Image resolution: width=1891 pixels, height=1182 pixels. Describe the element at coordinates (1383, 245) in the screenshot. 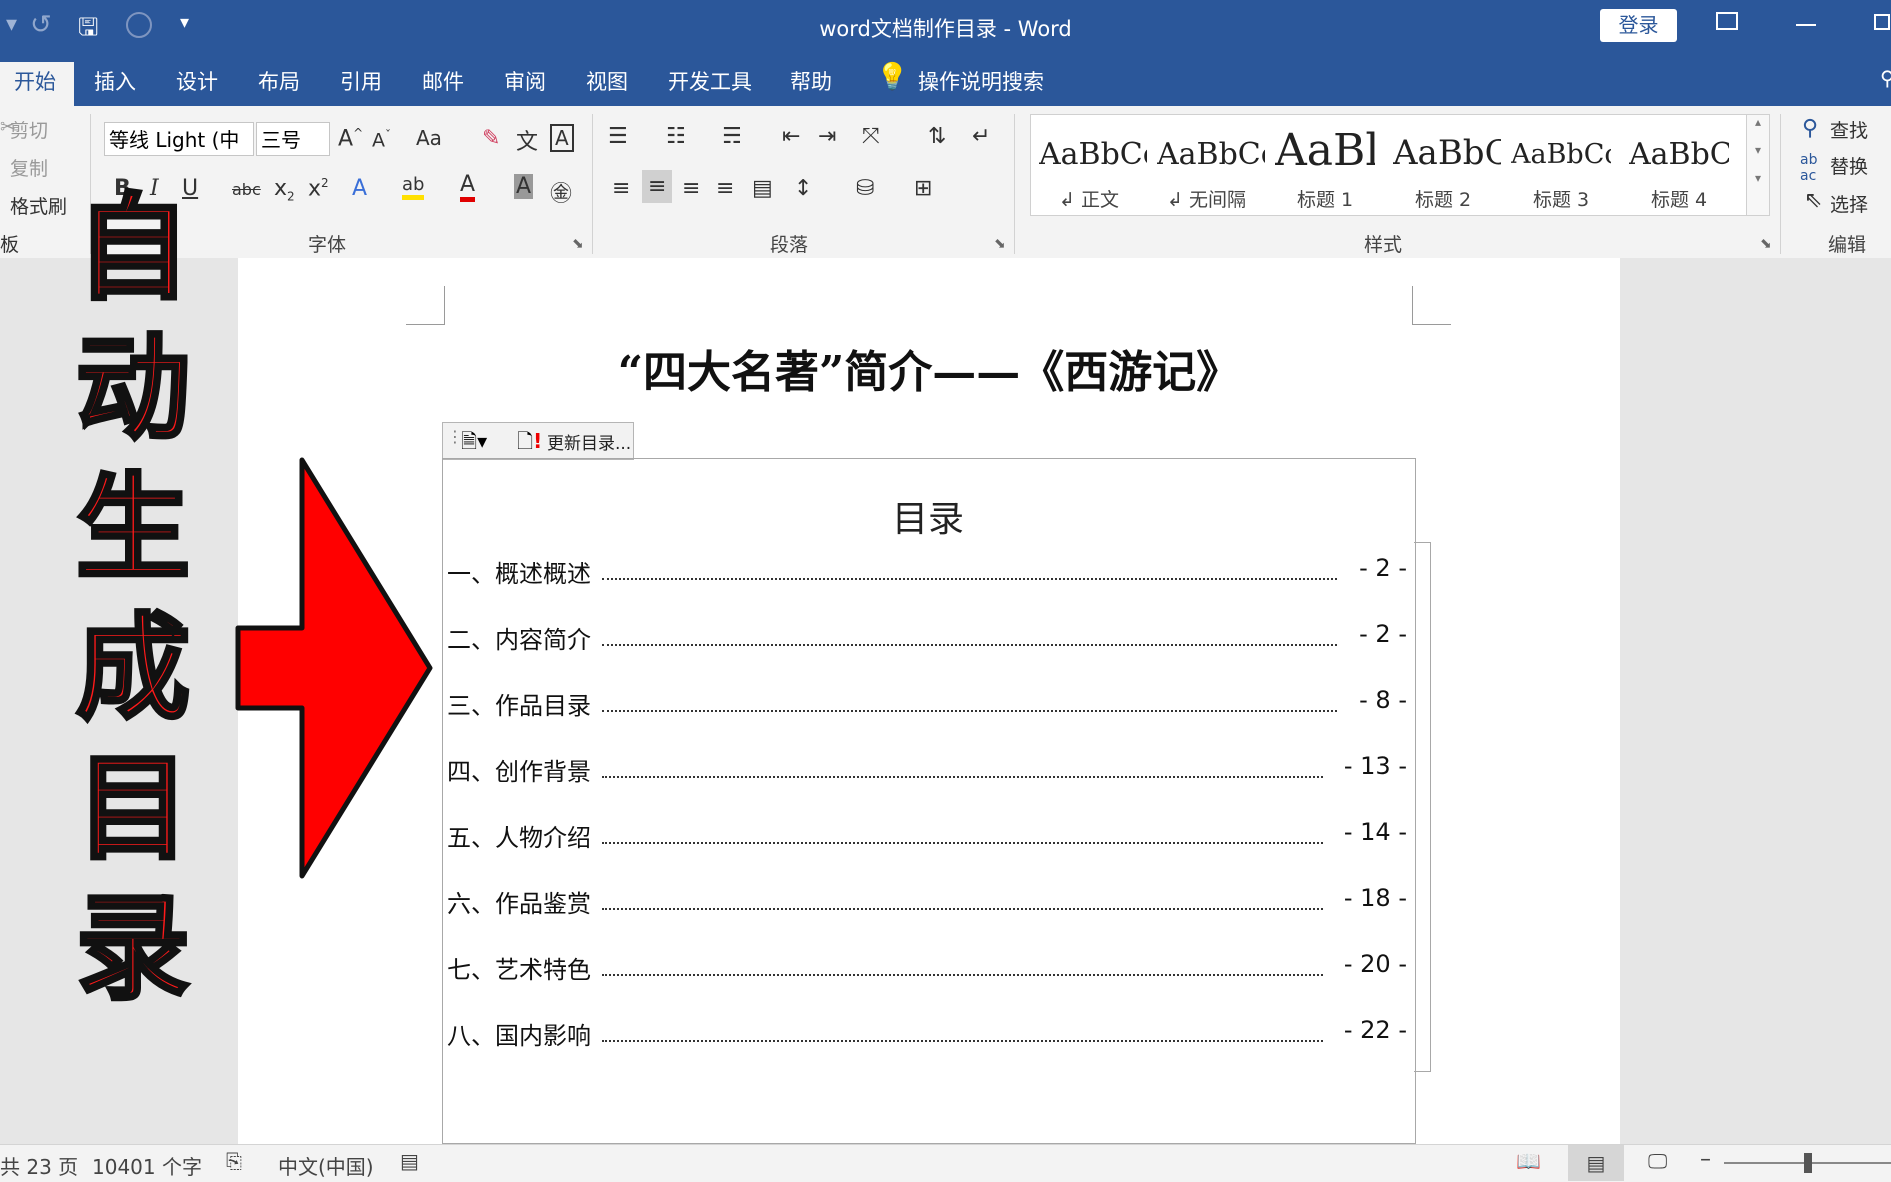

I see `styles-group-label: 样式` at that location.